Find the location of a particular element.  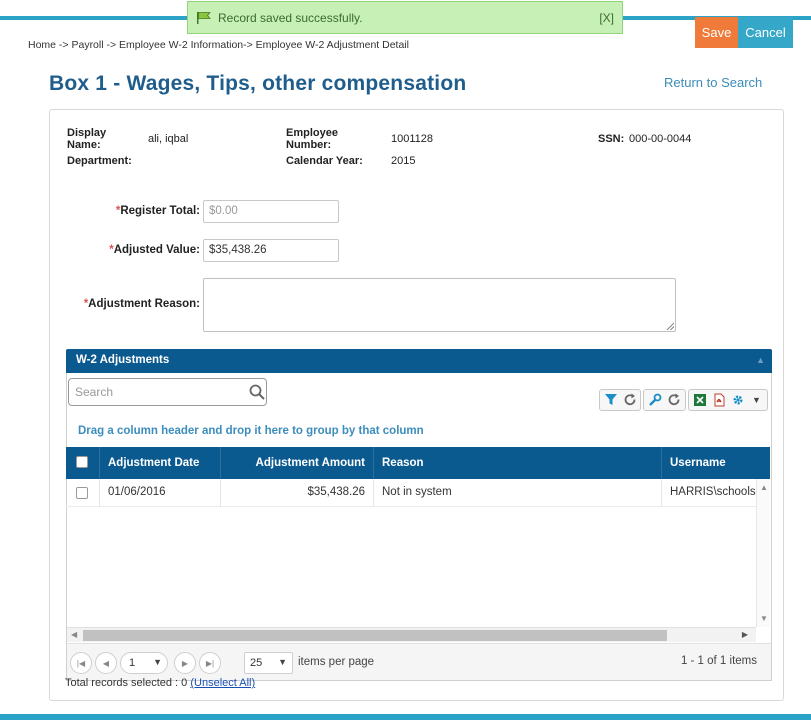

calendar-year-label: Calendar Year: is located at coordinates (324, 161).